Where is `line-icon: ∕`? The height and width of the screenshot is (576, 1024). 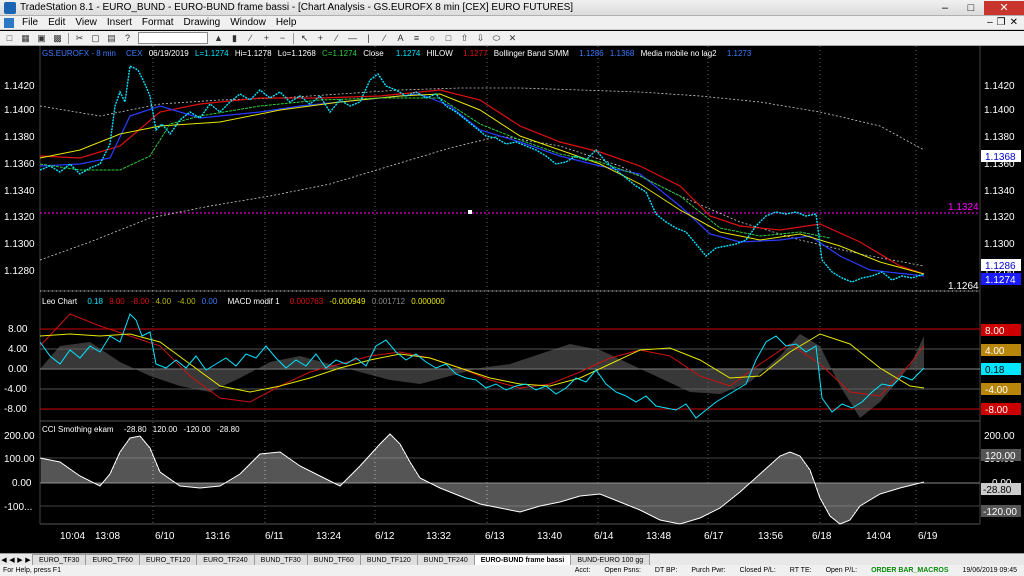 line-icon: ∕ is located at coordinates (250, 38).